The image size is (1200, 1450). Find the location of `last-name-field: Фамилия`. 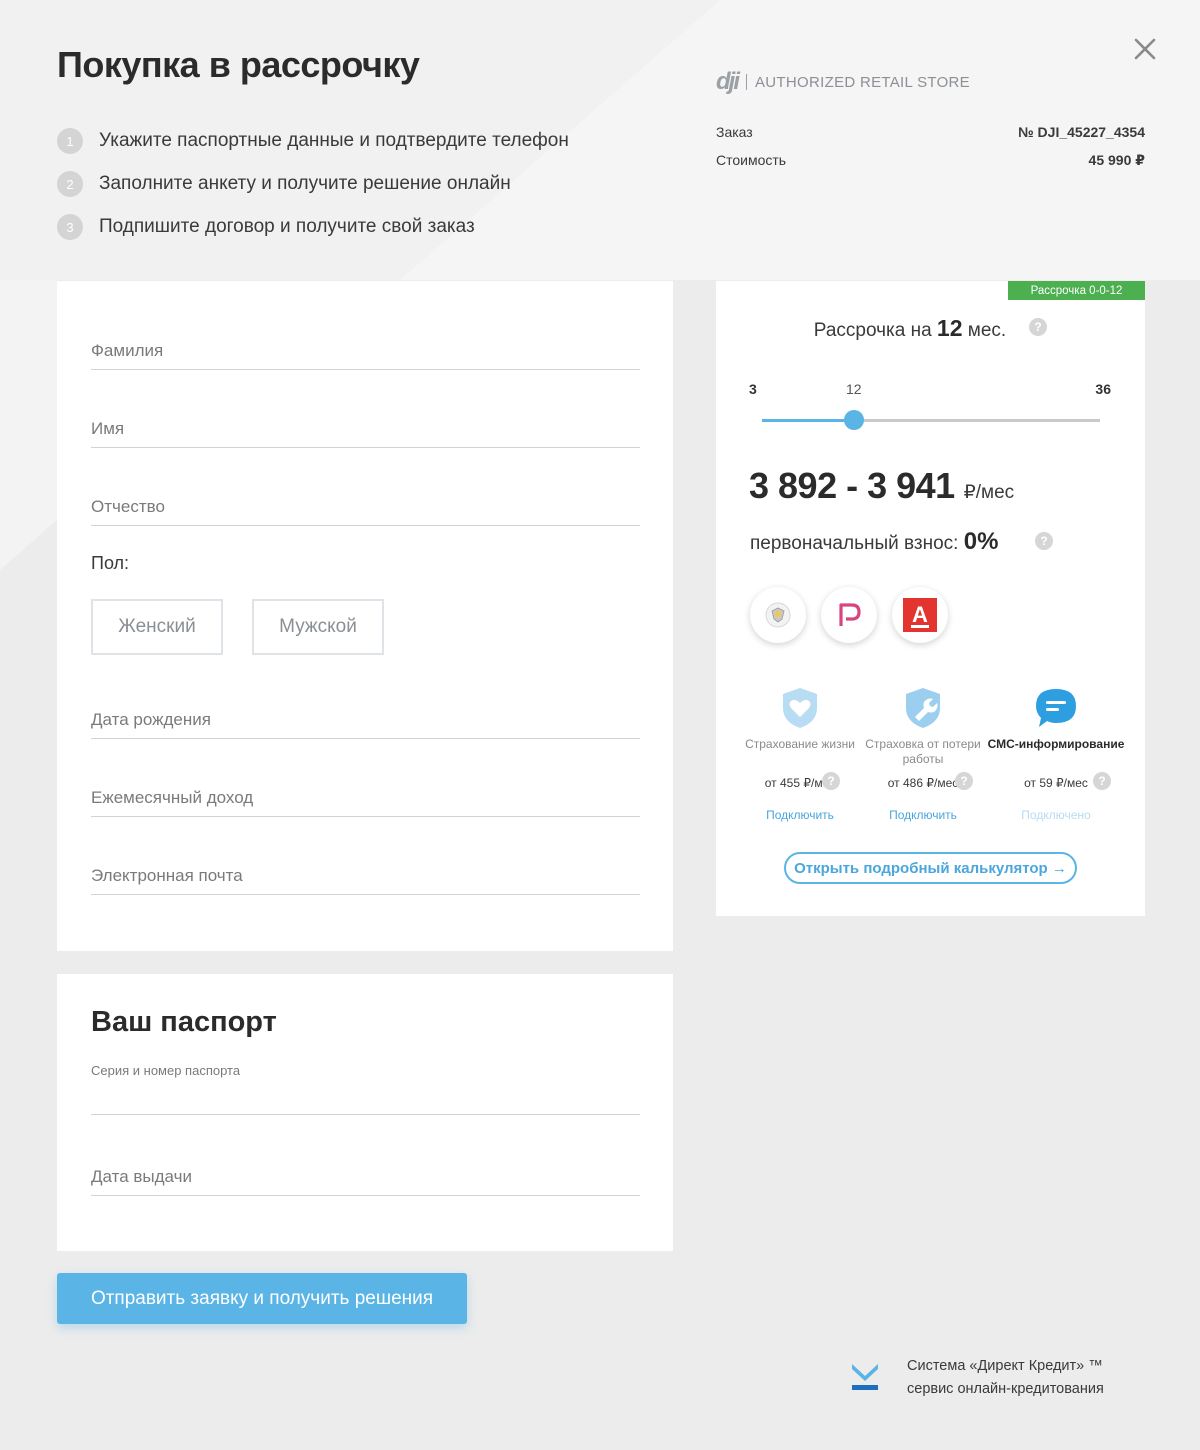

last-name-field: Фамилия is located at coordinates (365, 355).